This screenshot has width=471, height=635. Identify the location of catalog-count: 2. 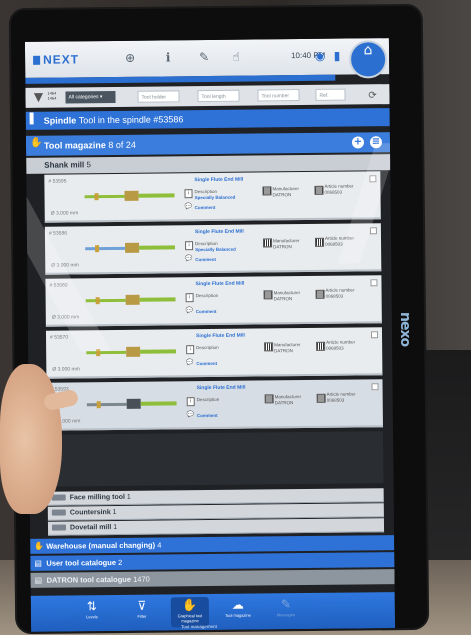
(120, 562).